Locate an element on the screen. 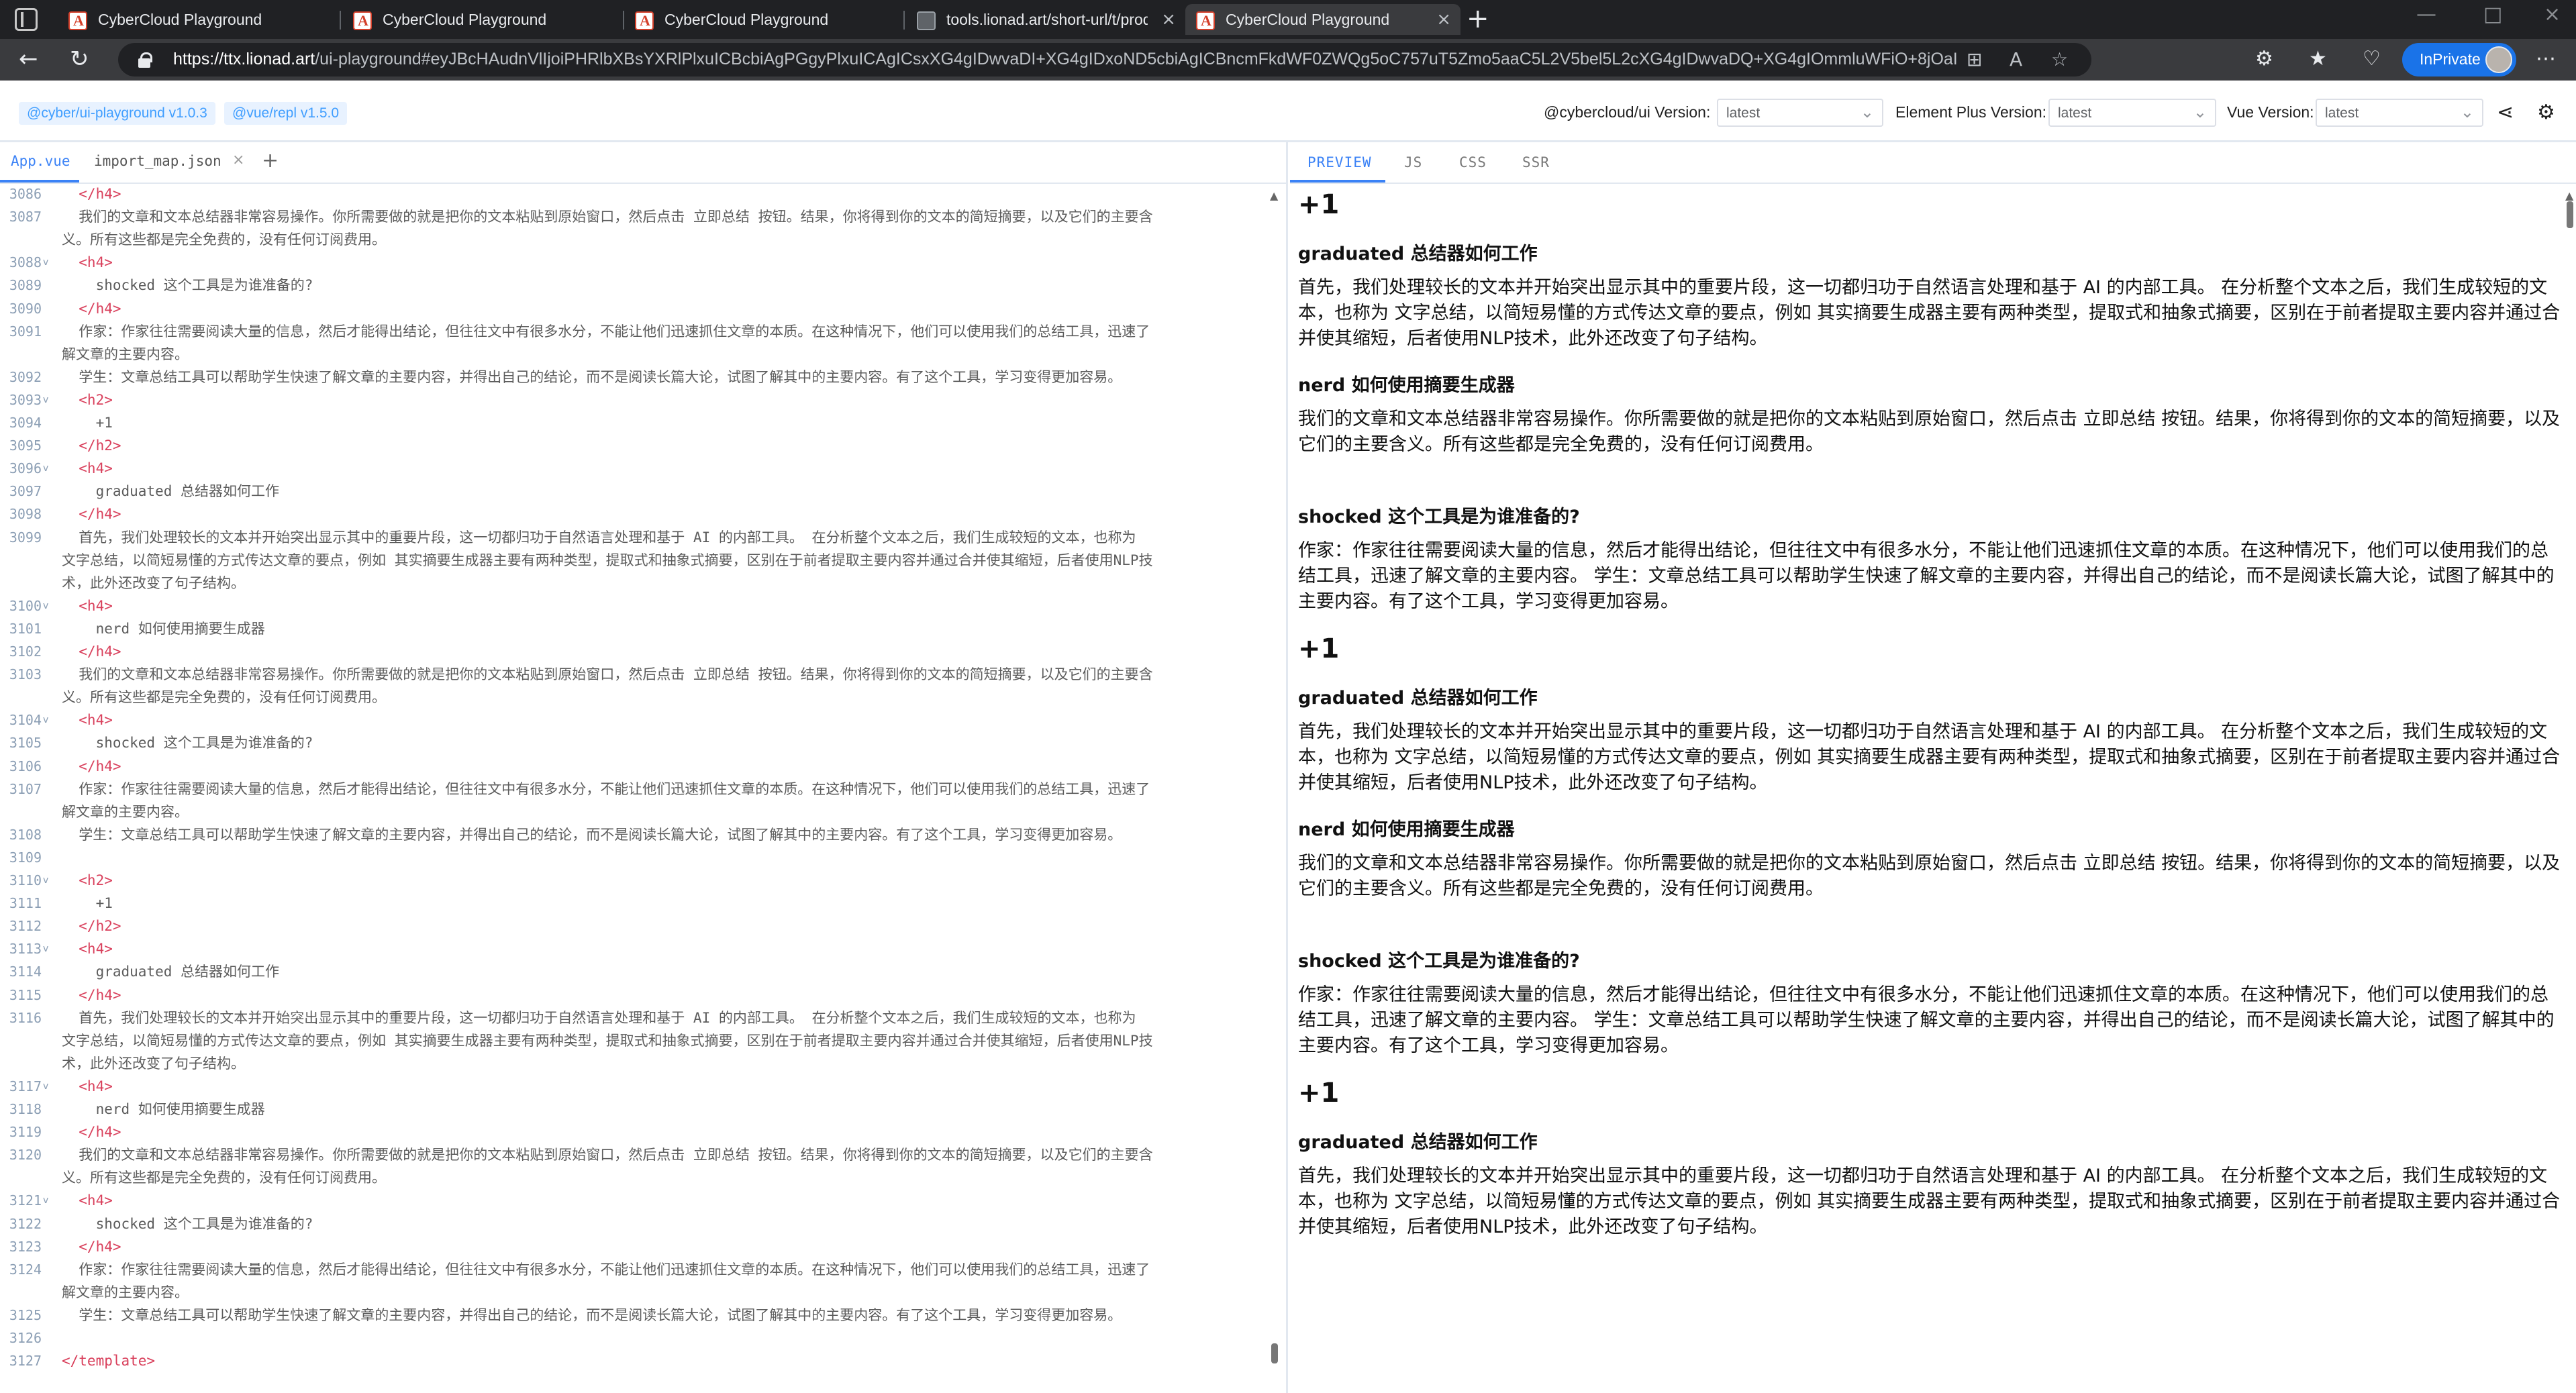 This screenshot has height=1393, width=2576. code-line: 3096 v <h4> is located at coordinates (637, 468).